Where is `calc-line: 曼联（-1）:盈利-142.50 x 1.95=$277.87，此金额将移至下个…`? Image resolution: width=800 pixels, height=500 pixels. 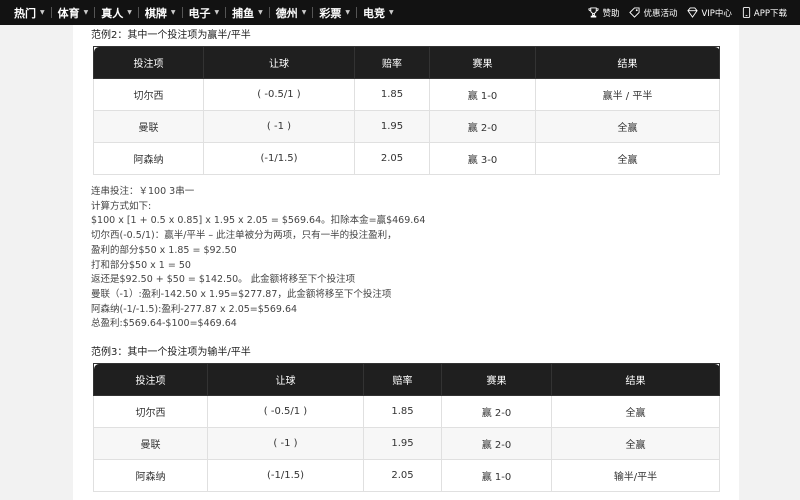
calc-line: 曼联（-1）:盈利-142.50 x 1.95=$277.87，此金额将移至下个… is located at coordinates (241, 294).